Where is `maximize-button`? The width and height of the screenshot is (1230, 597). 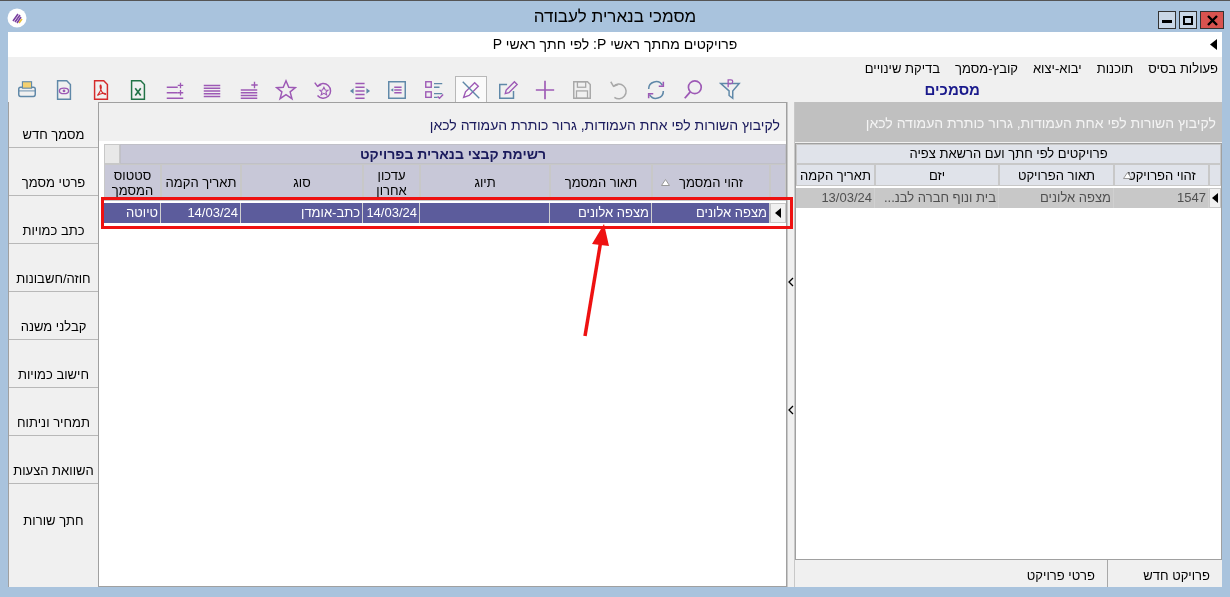 maximize-button is located at coordinates (1188, 20).